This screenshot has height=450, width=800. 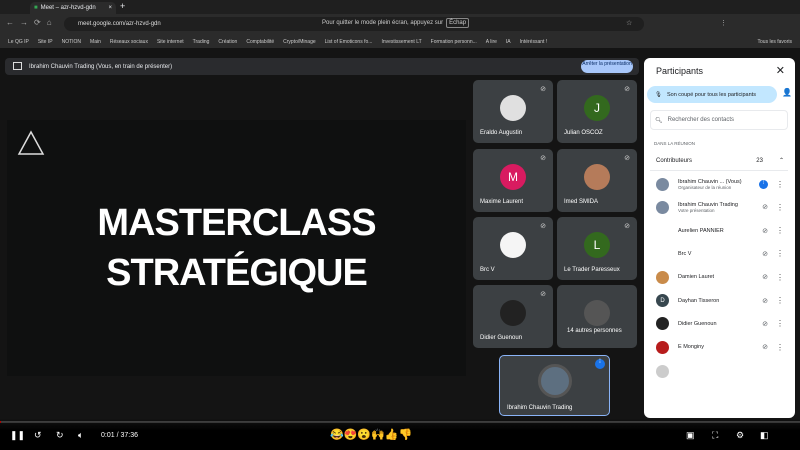 I want to click on stop-presenting-button: Arrêter la présentation, so click(x=607, y=66).